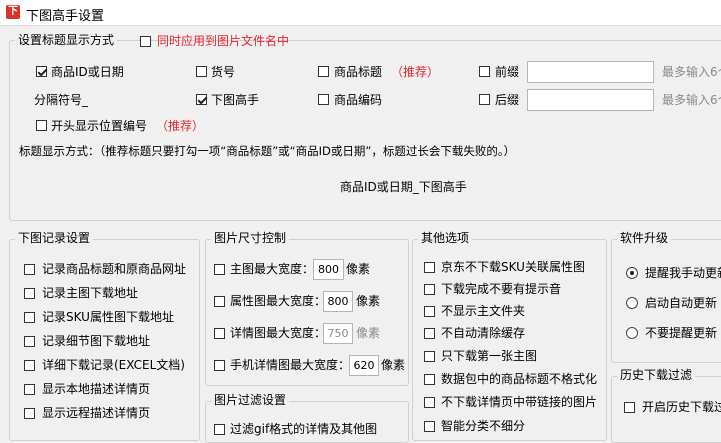 The height and width of the screenshot is (443, 721). What do you see at coordinates (96, 341) in the screenshot?
I see `record-detail-url-label: 记录细节图下载地址` at bounding box center [96, 341].